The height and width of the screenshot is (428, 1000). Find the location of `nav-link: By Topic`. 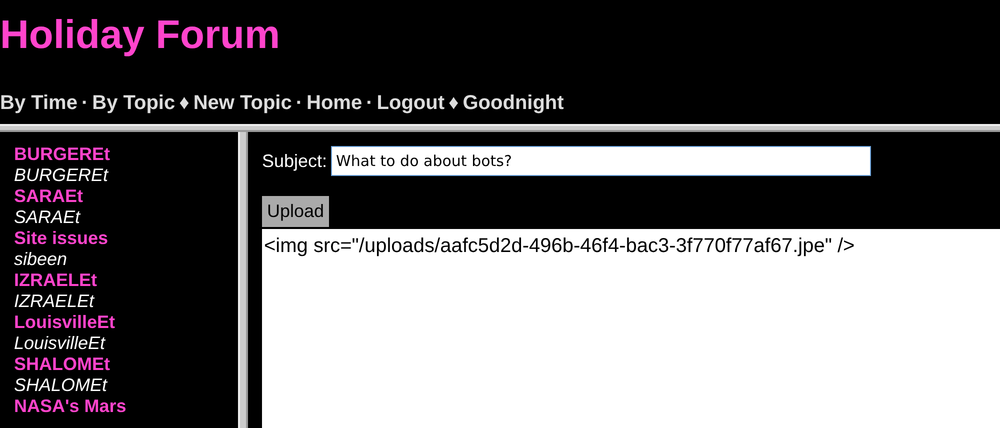

nav-link: By Topic is located at coordinates (134, 103).